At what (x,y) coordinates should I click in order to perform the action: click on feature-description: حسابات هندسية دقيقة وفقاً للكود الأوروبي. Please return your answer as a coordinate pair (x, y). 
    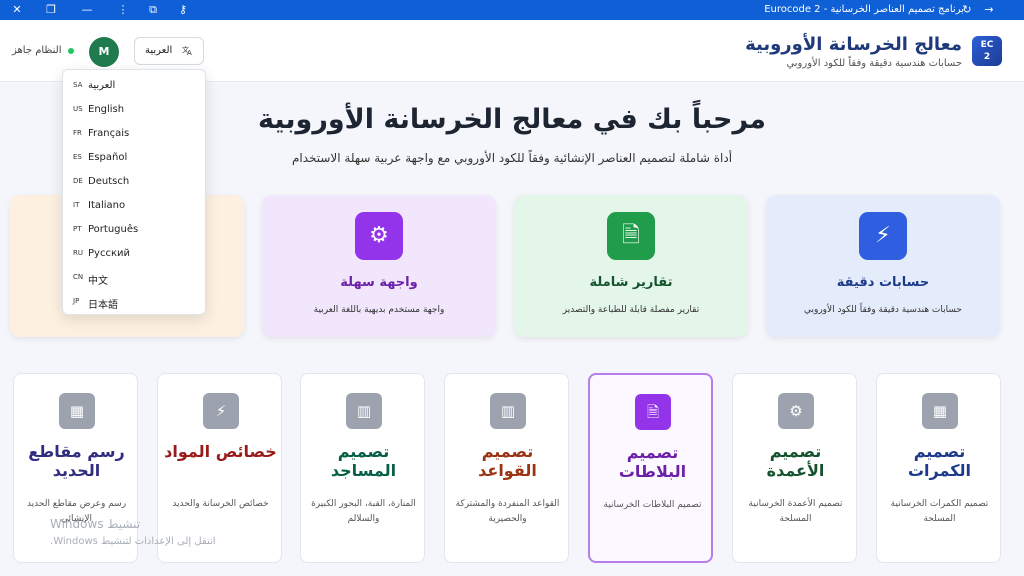
    Looking at the image, I should click on (882, 310).